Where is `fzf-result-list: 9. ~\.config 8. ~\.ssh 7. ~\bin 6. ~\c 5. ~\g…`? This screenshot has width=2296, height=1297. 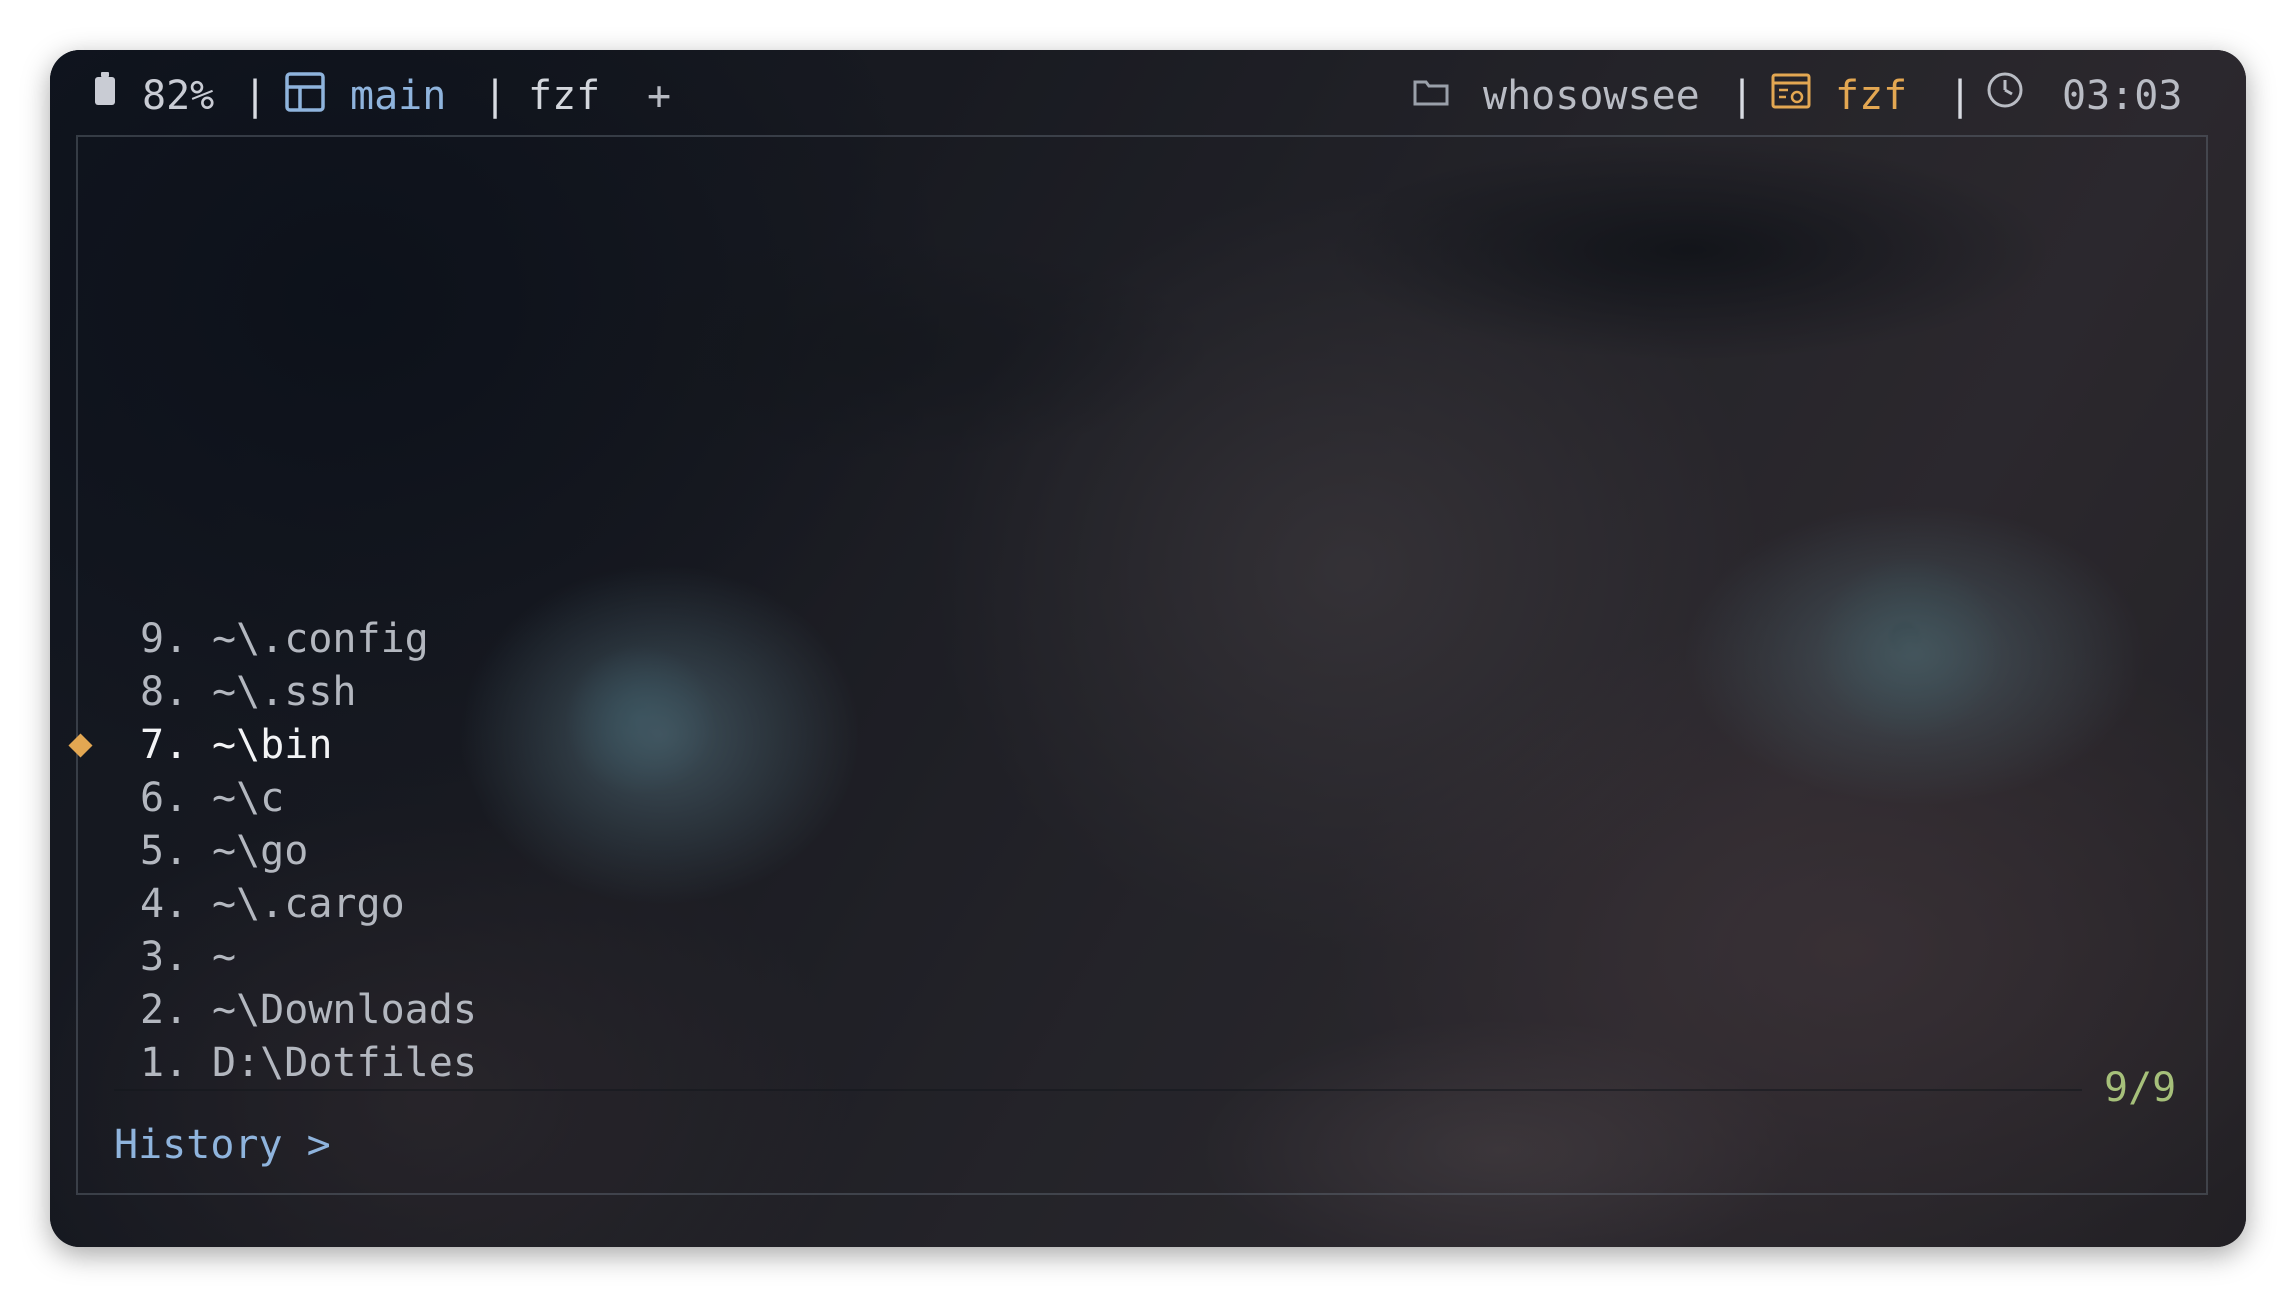 fzf-result-list: 9. ~\.config 8. ~\.ssh 7. ~\bin 6. ~\c 5. ~\g… is located at coordinates (272, 851).